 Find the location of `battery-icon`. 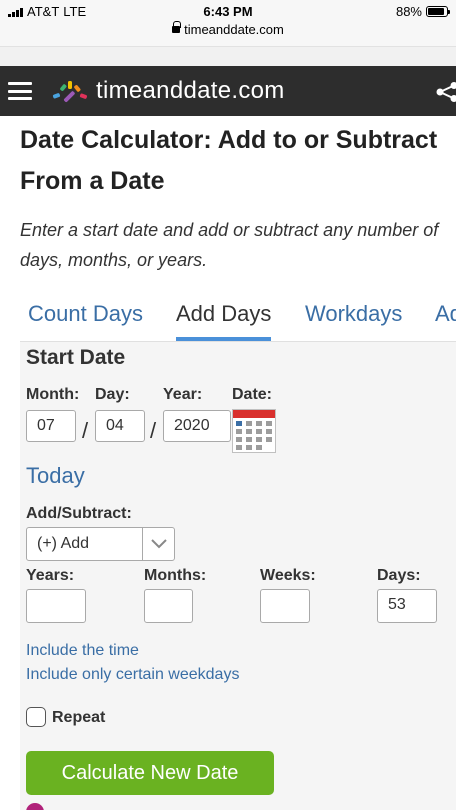

battery-icon is located at coordinates (438, 11).